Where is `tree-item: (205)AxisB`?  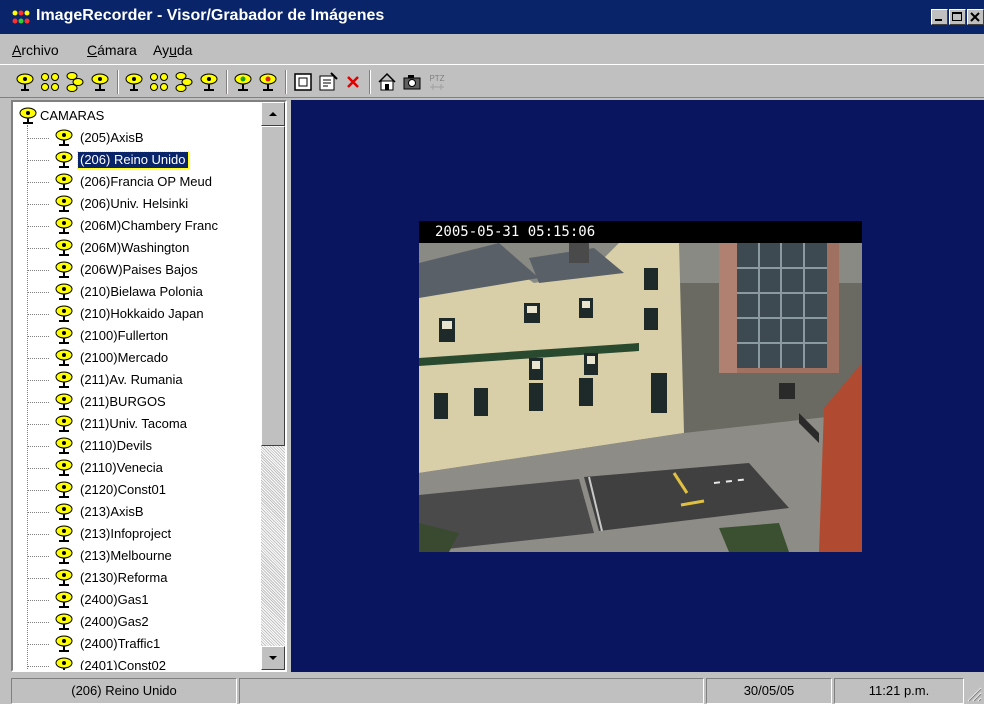
tree-item: (205)AxisB is located at coordinates (144, 138).